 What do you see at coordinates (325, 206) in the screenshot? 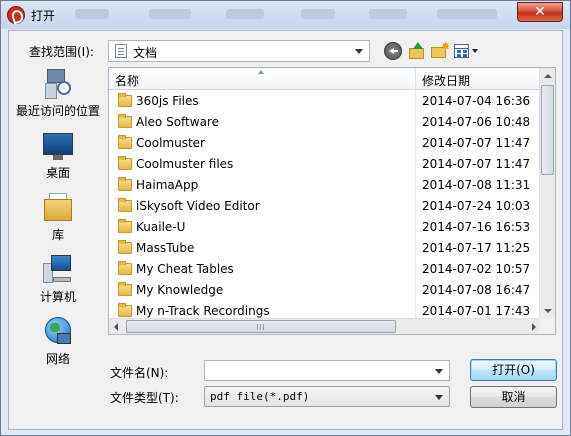
I see `file-row: iSkysoft Video Editor 2014-07-24 10:03` at bounding box center [325, 206].